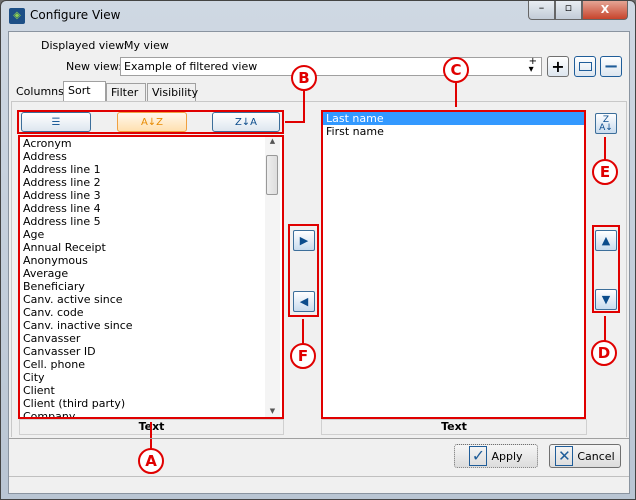 The width and height of the screenshot is (636, 500). Describe the element at coordinates (304, 240) in the screenshot. I see `add-sort-field-button: ▶` at that location.